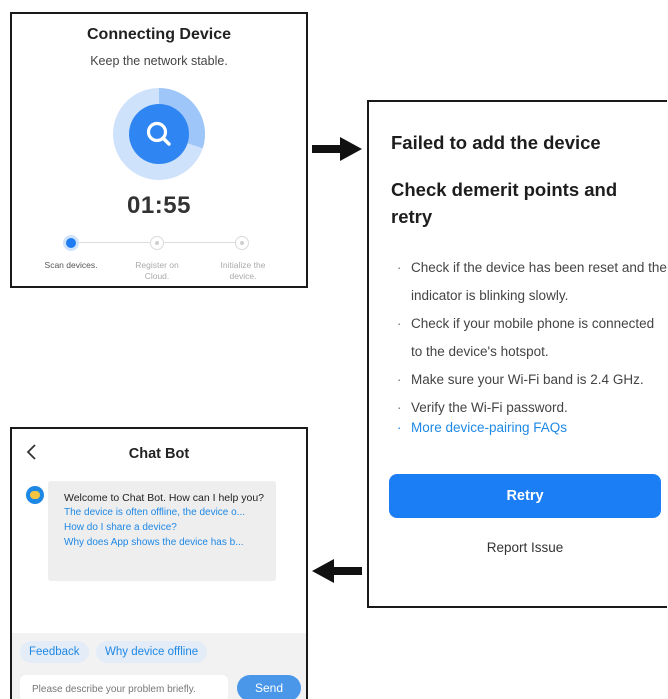  I want to click on scanning-progress-ring, so click(159, 134).